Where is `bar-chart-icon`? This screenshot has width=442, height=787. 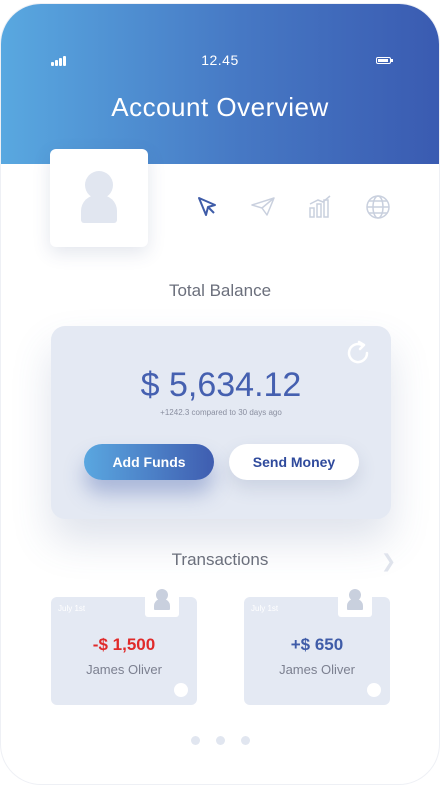
bar-chart-icon is located at coordinates (320, 207).